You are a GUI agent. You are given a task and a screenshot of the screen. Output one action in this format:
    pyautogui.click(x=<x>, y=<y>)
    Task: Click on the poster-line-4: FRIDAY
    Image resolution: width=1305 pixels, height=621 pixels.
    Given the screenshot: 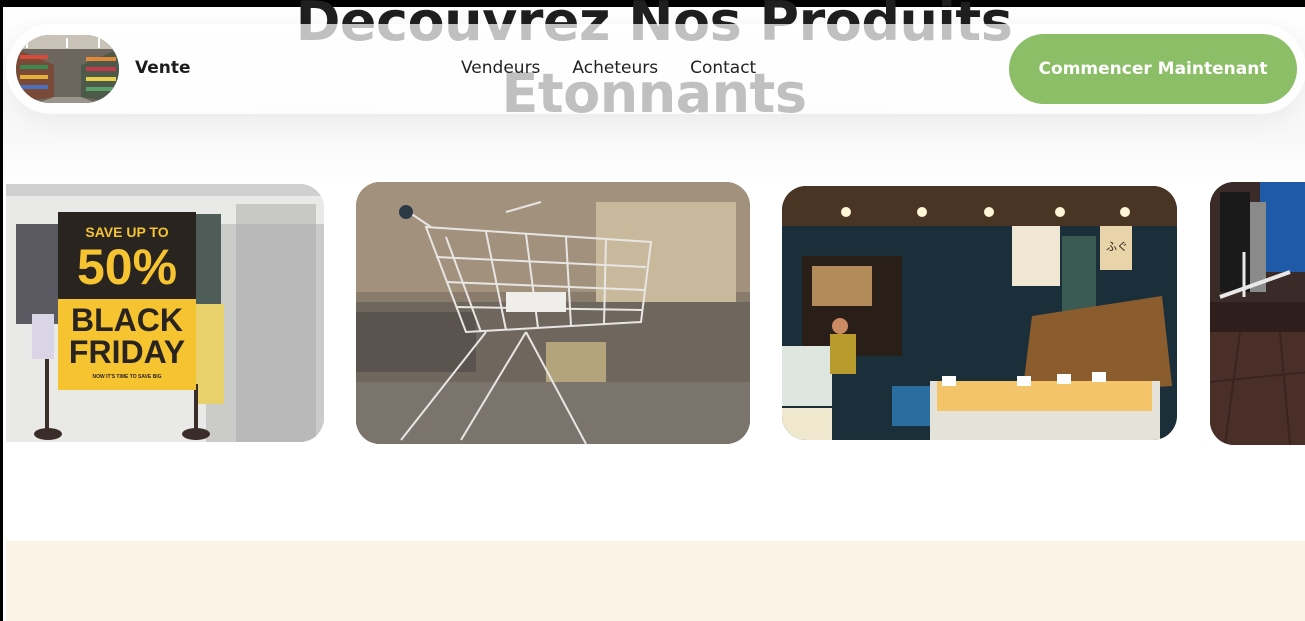 What is the action you would take?
    pyautogui.click(x=127, y=352)
    